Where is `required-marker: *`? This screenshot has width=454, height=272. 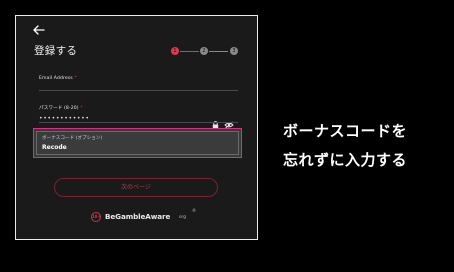
required-marker: * is located at coordinates (81, 108).